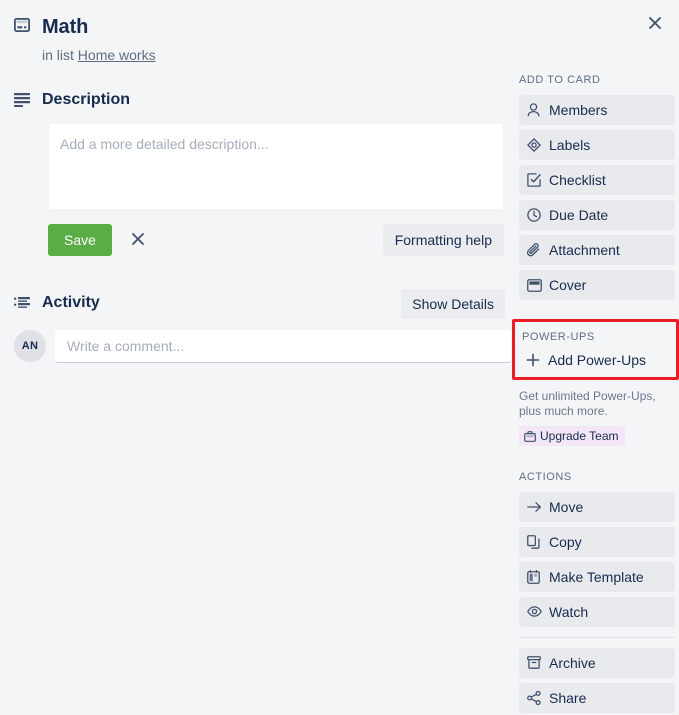  I want to click on sidebar-item-watch: Watch, so click(597, 611).